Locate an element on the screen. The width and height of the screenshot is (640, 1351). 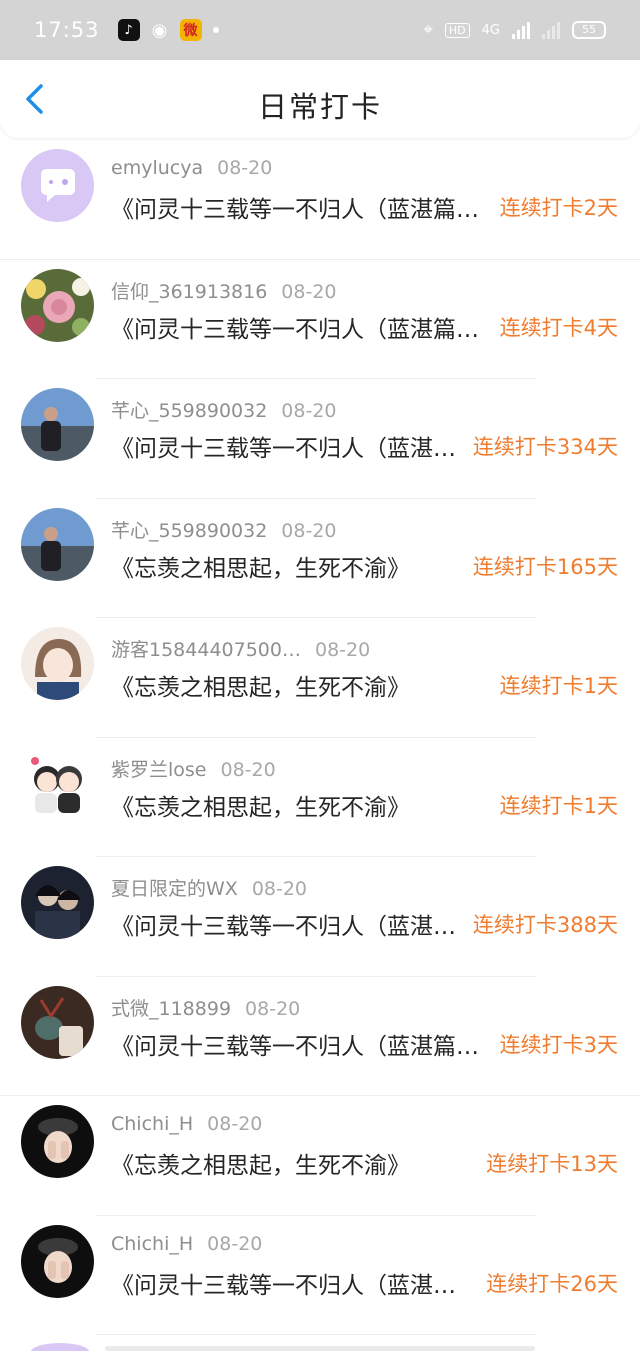
more-notifications-dot-icon is located at coordinates (215, 30).